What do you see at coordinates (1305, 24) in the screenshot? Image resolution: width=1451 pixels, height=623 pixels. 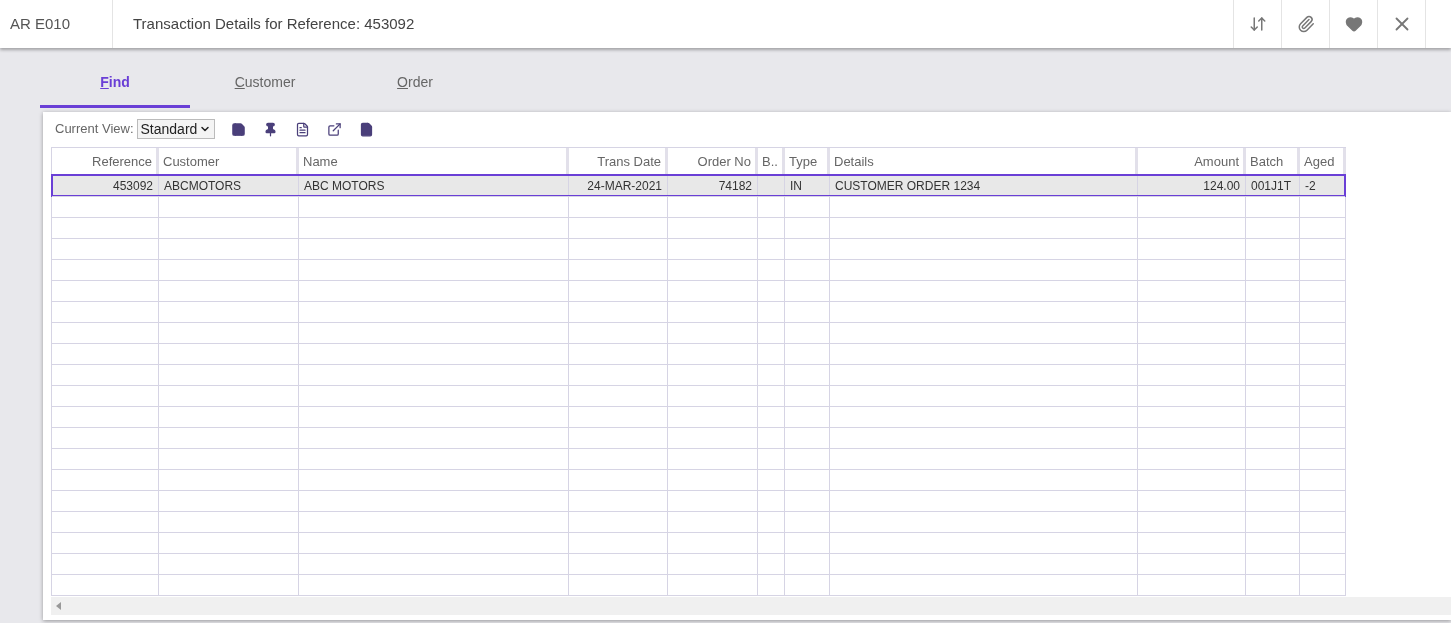 I see `paperclip-icon` at bounding box center [1305, 24].